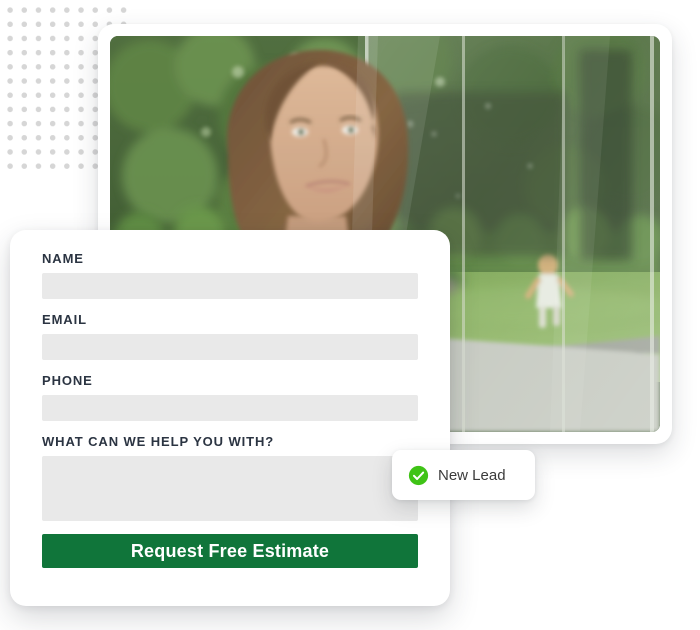  Describe the element at coordinates (64, 319) in the screenshot. I see `email-label: EMAIL` at that location.